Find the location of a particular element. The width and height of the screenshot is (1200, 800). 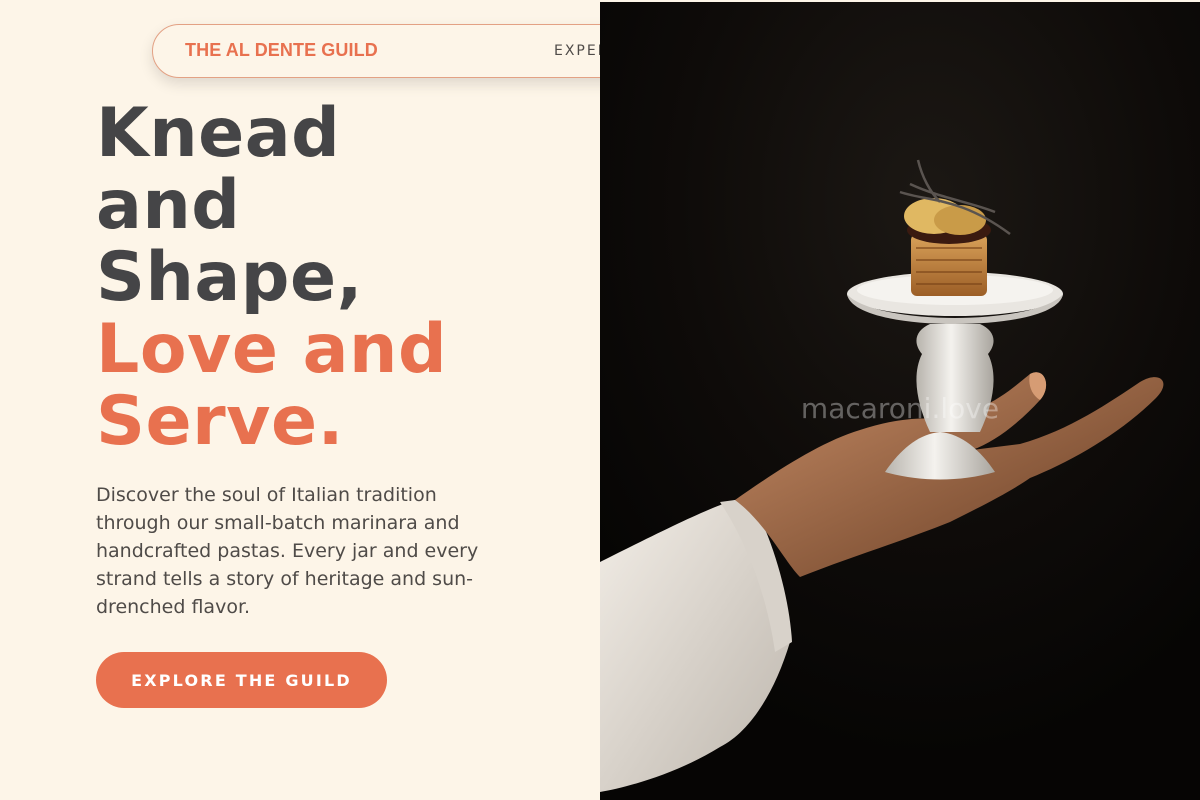

hero-headline: Knead and Shape, Love and Serve. is located at coordinates (271, 278).